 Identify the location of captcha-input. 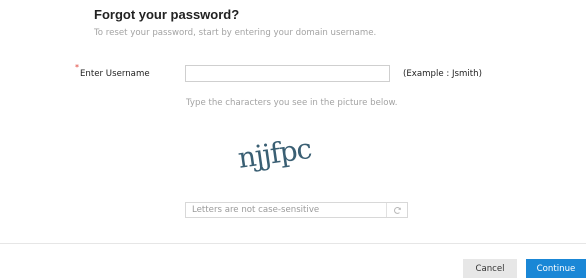
(286, 210).